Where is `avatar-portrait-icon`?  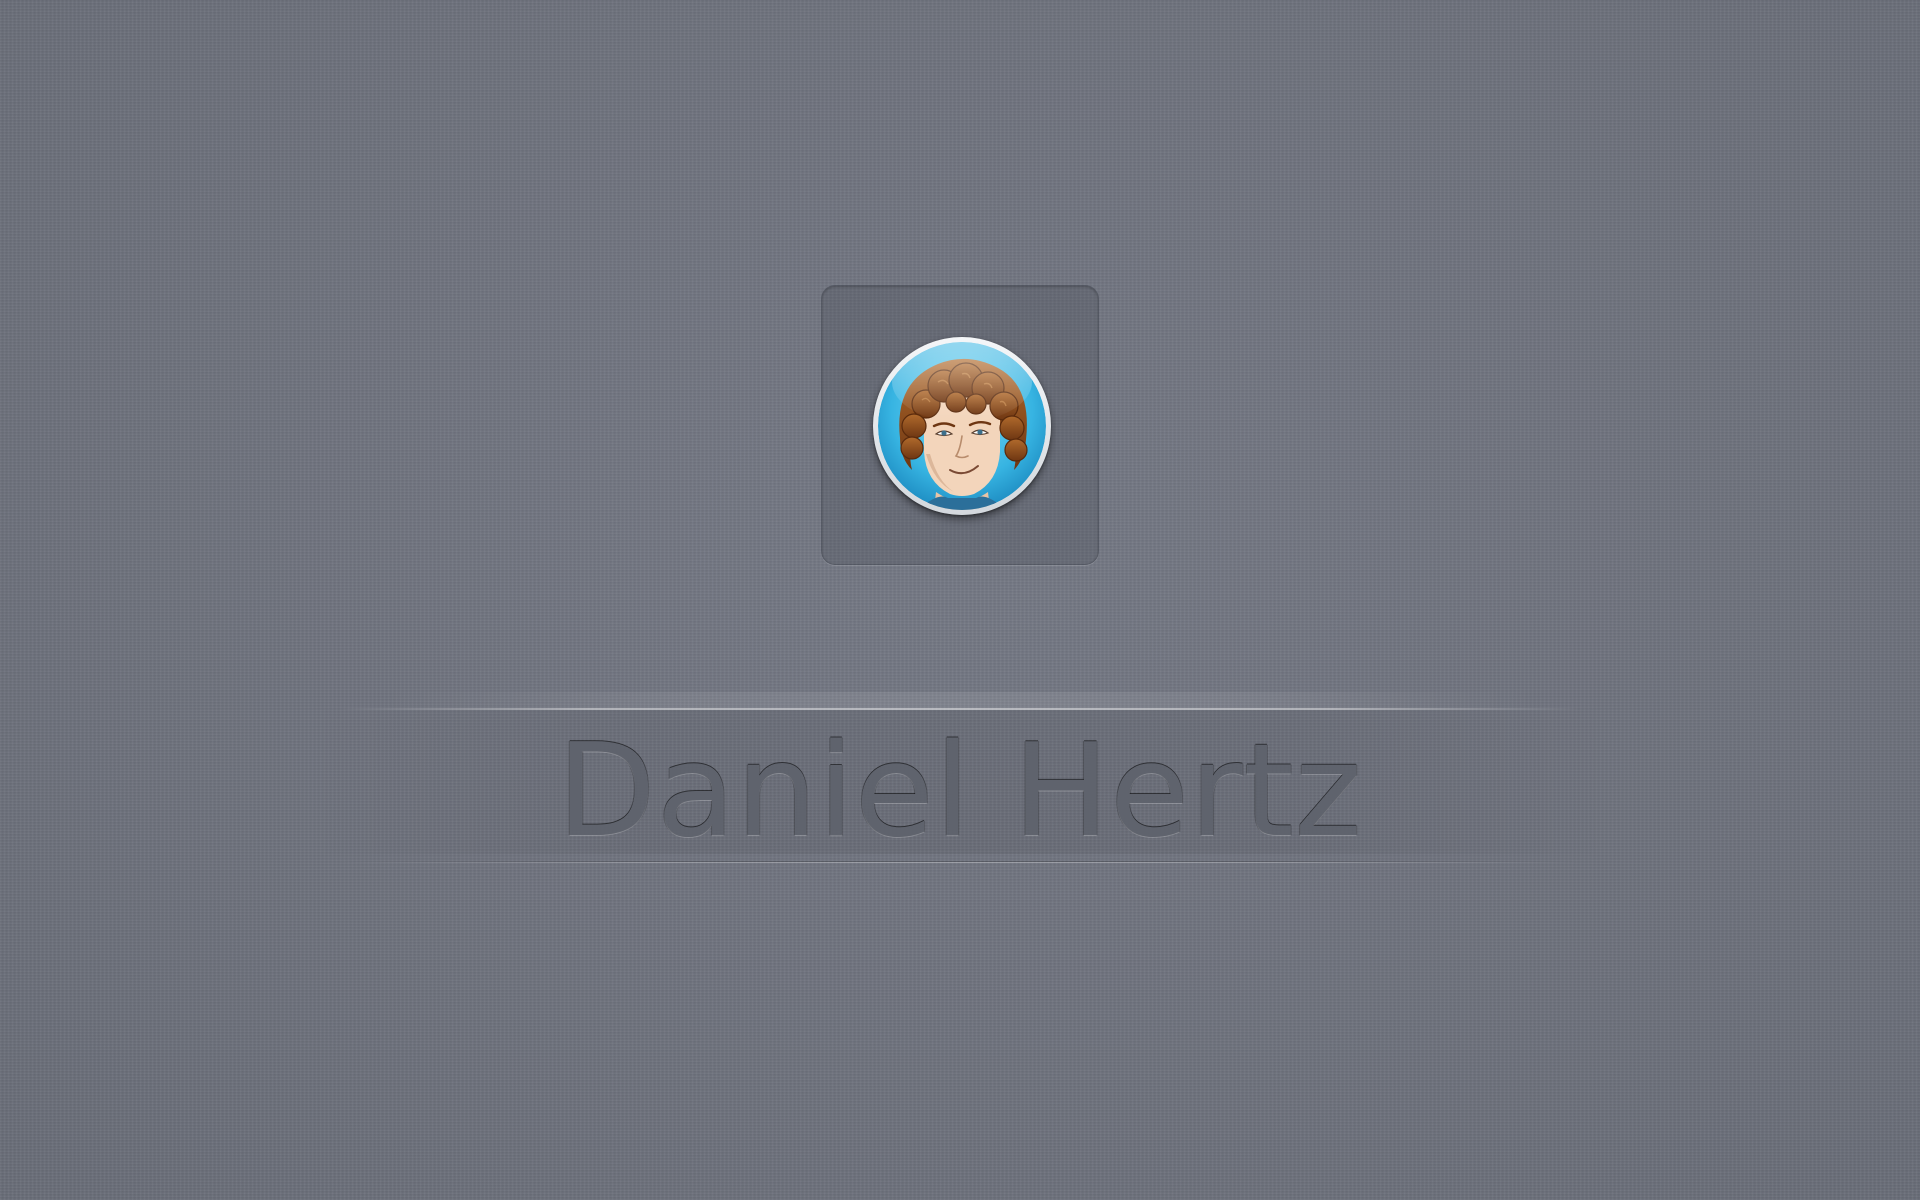
avatar-portrait-icon is located at coordinates (962, 426).